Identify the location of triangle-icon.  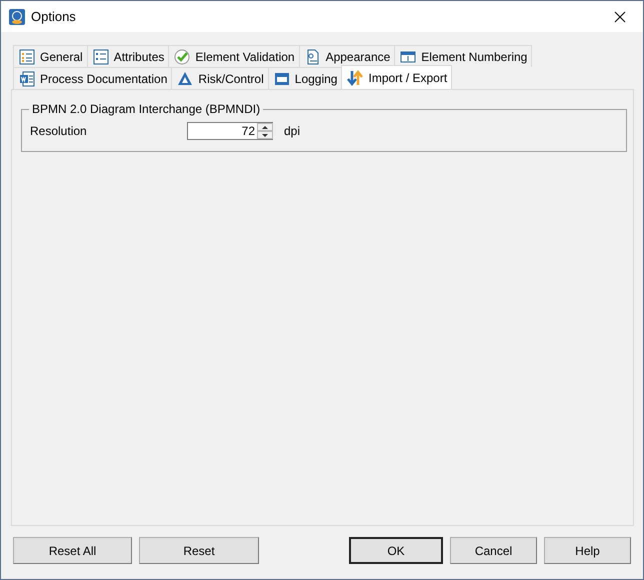
(185, 78).